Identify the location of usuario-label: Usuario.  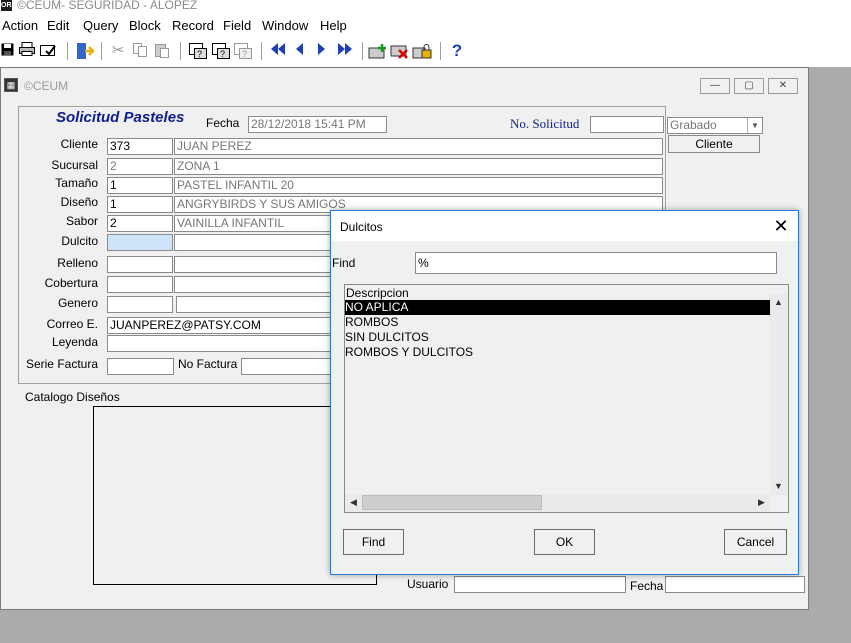
(428, 584).